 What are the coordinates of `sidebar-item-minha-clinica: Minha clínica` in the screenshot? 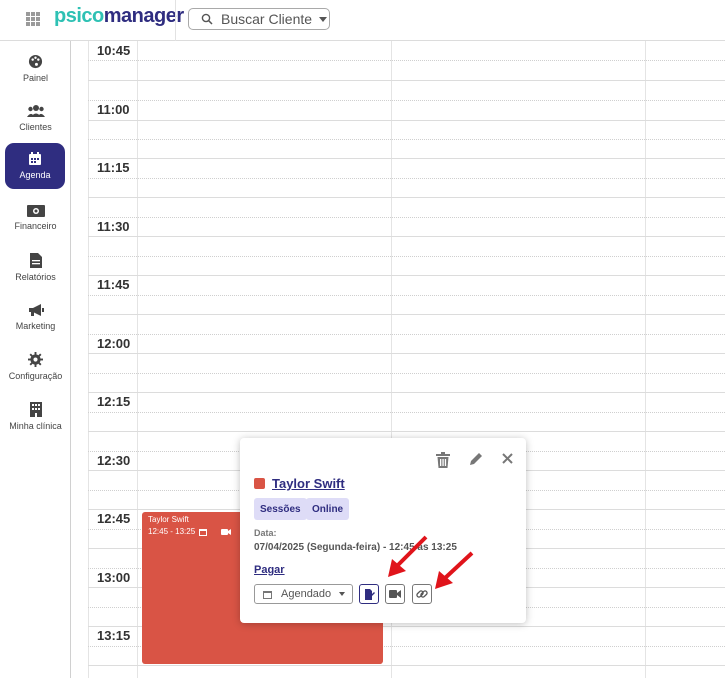 It's located at (35, 416).